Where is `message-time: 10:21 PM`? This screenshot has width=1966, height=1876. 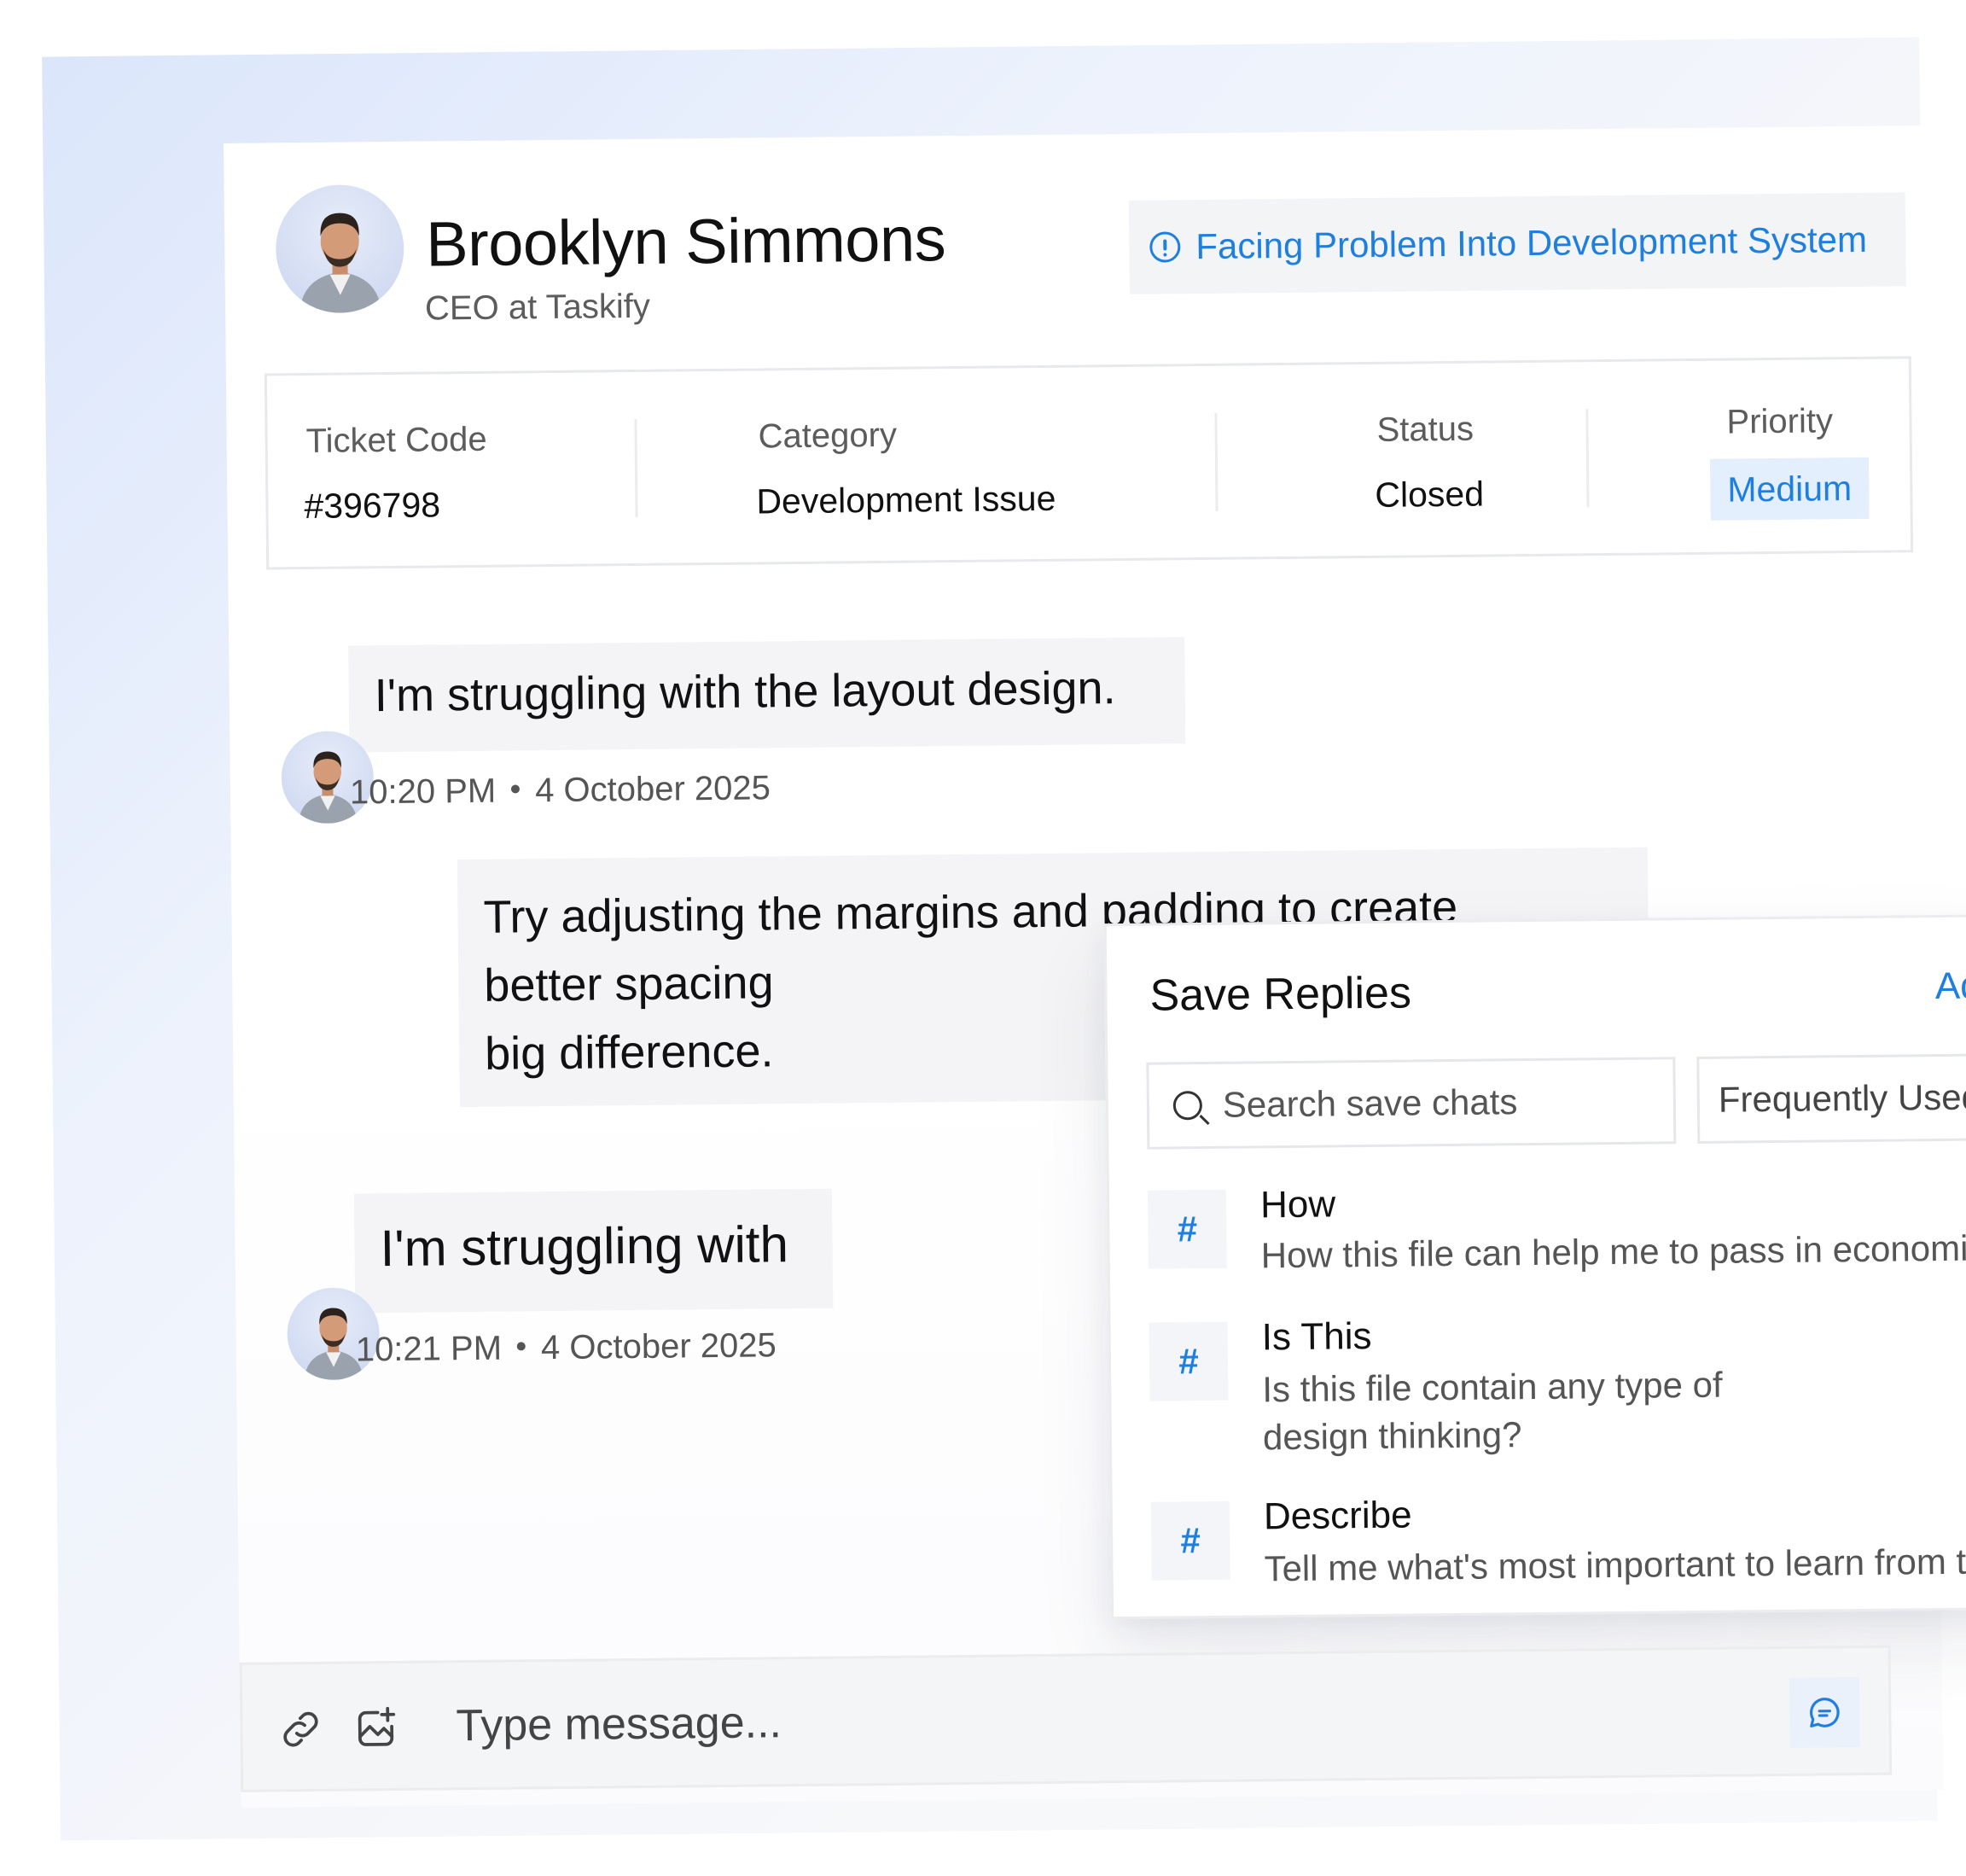
message-time: 10:21 PM is located at coordinates (429, 1349).